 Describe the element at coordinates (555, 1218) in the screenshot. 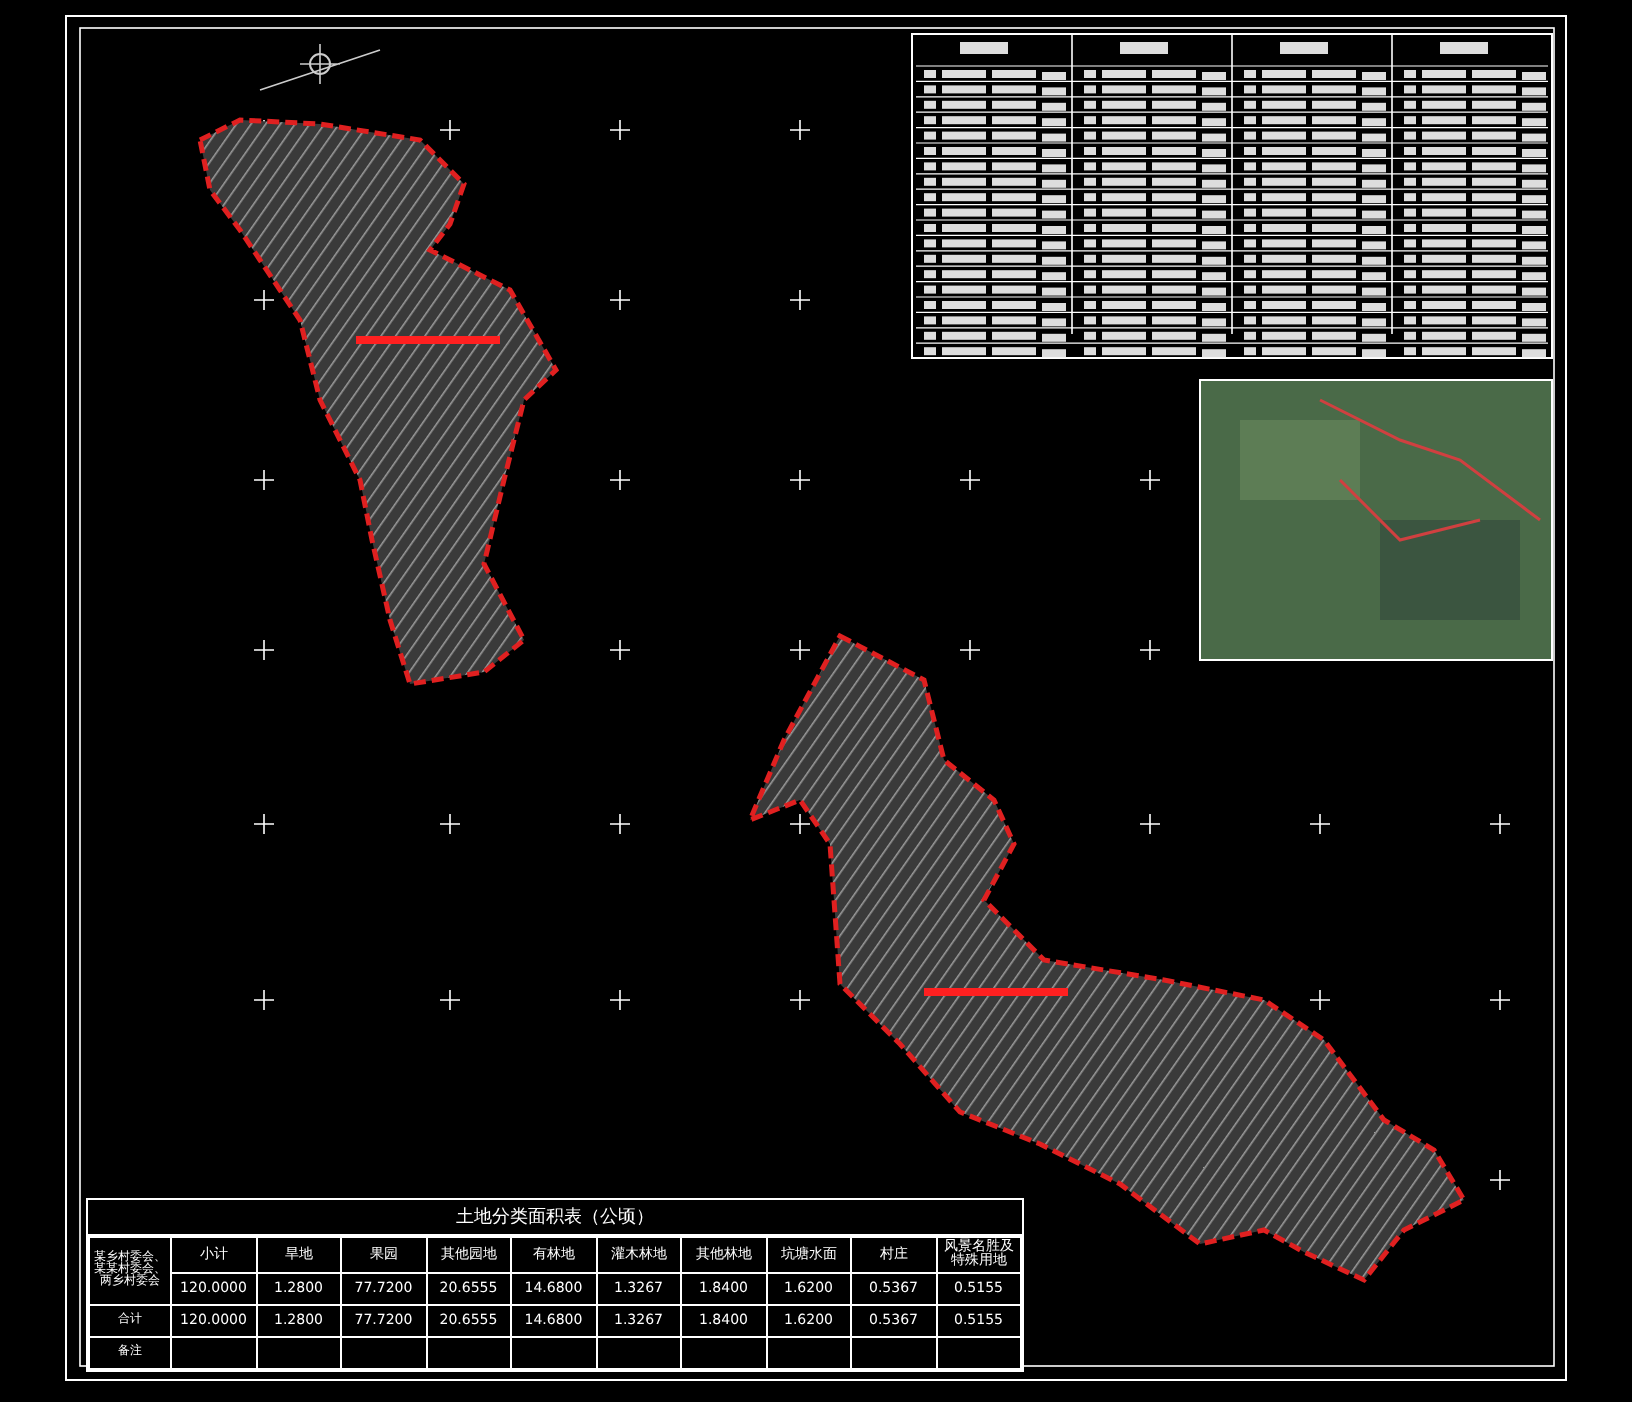

I see `table-title: 土地分类面积表（公顷）` at that location.